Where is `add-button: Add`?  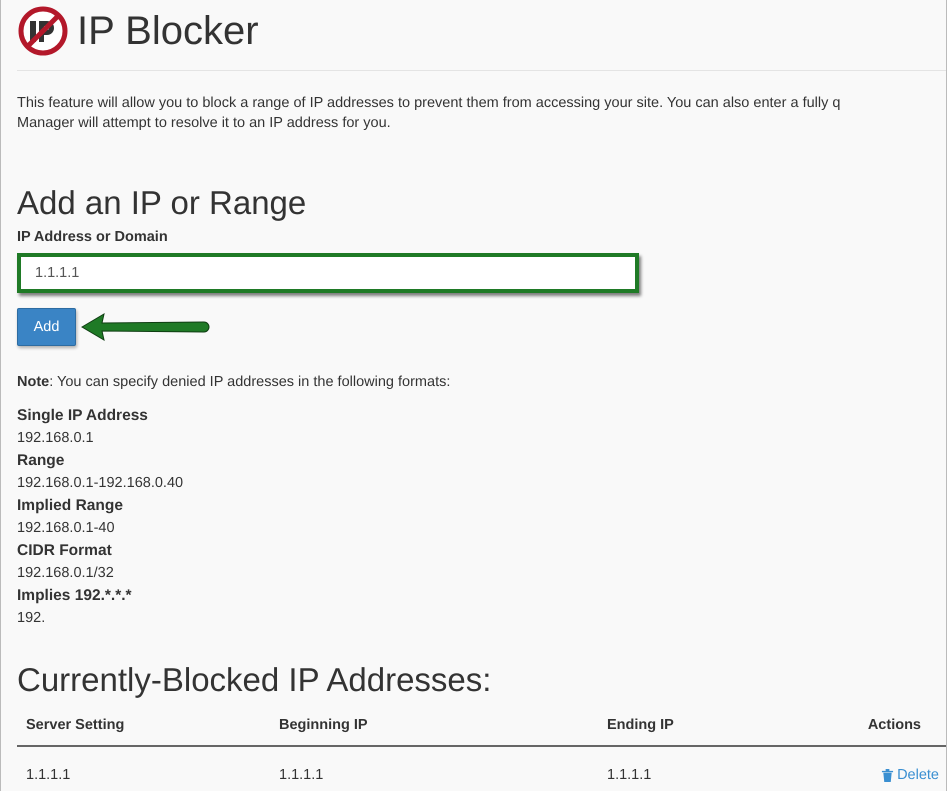 add-button: Add is located at coordinates (46, 327).